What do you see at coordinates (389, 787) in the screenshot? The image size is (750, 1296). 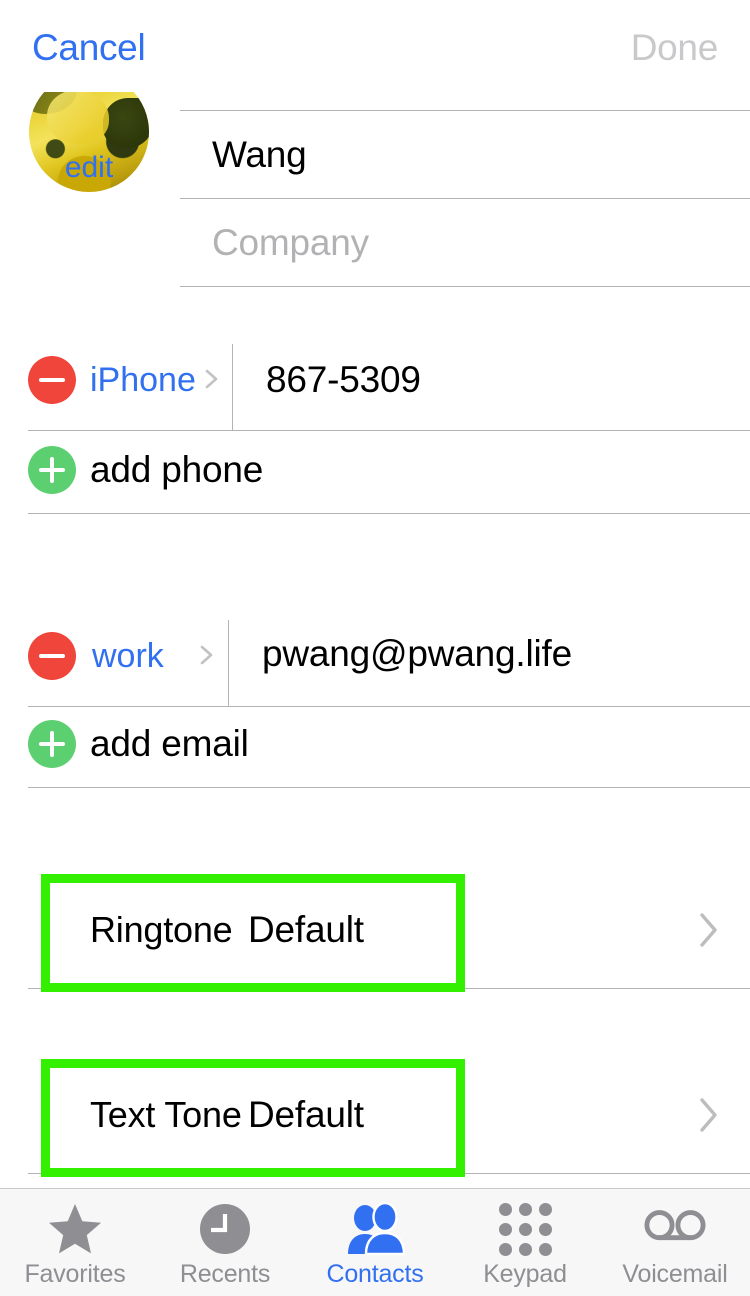 I see `email-section-separator` at bounding box center [389, 787].